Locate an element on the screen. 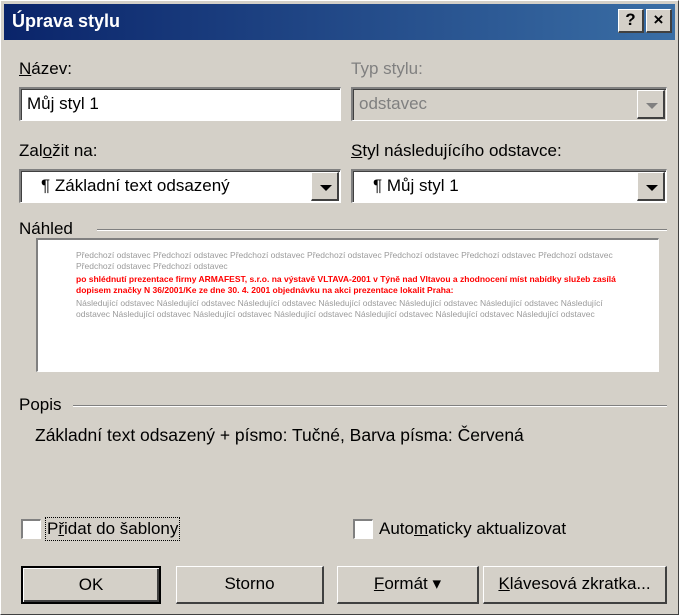 Image resolution: width=679 pixels, height=615 pixels. next-style-select: ¶ Můj styl 1 is located at coordinates (509, 186).